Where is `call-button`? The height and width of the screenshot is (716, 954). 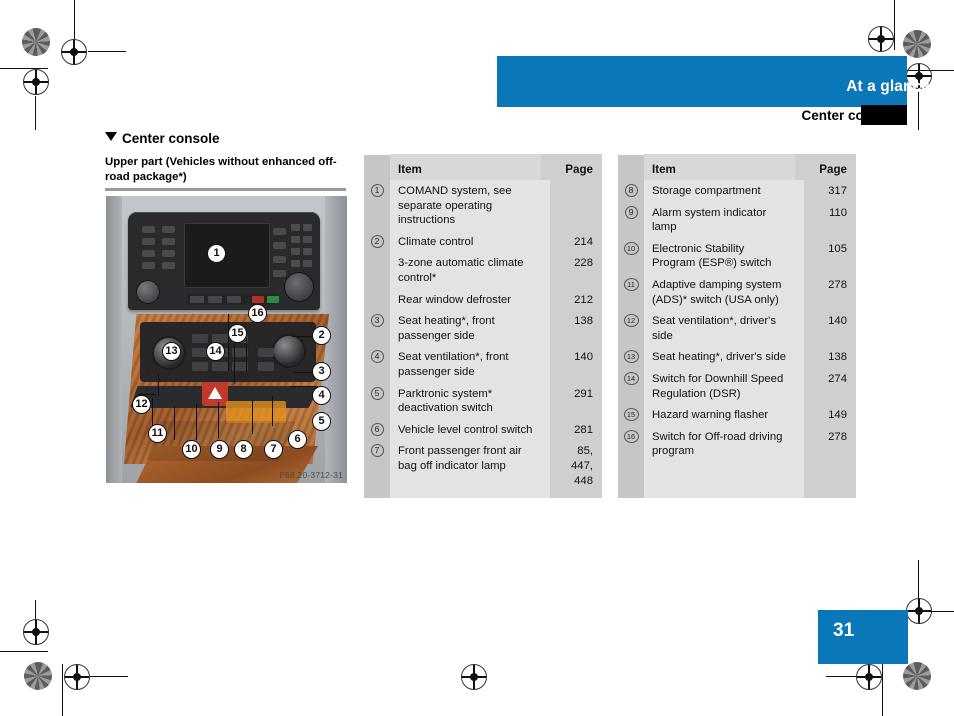
call-button is located at coordinates (273, 299).